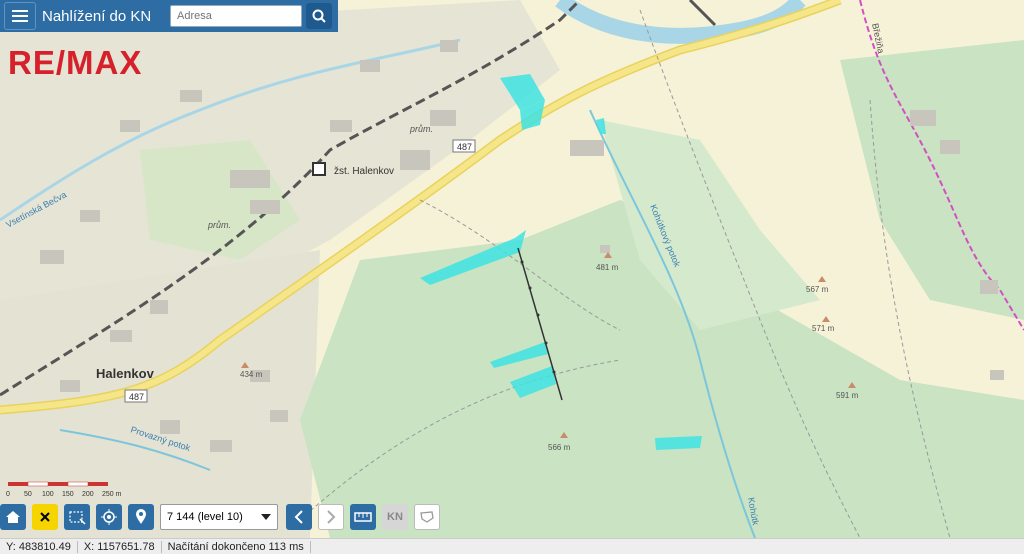  I want to click on elevation-label: 434 m, so click(251, 374).